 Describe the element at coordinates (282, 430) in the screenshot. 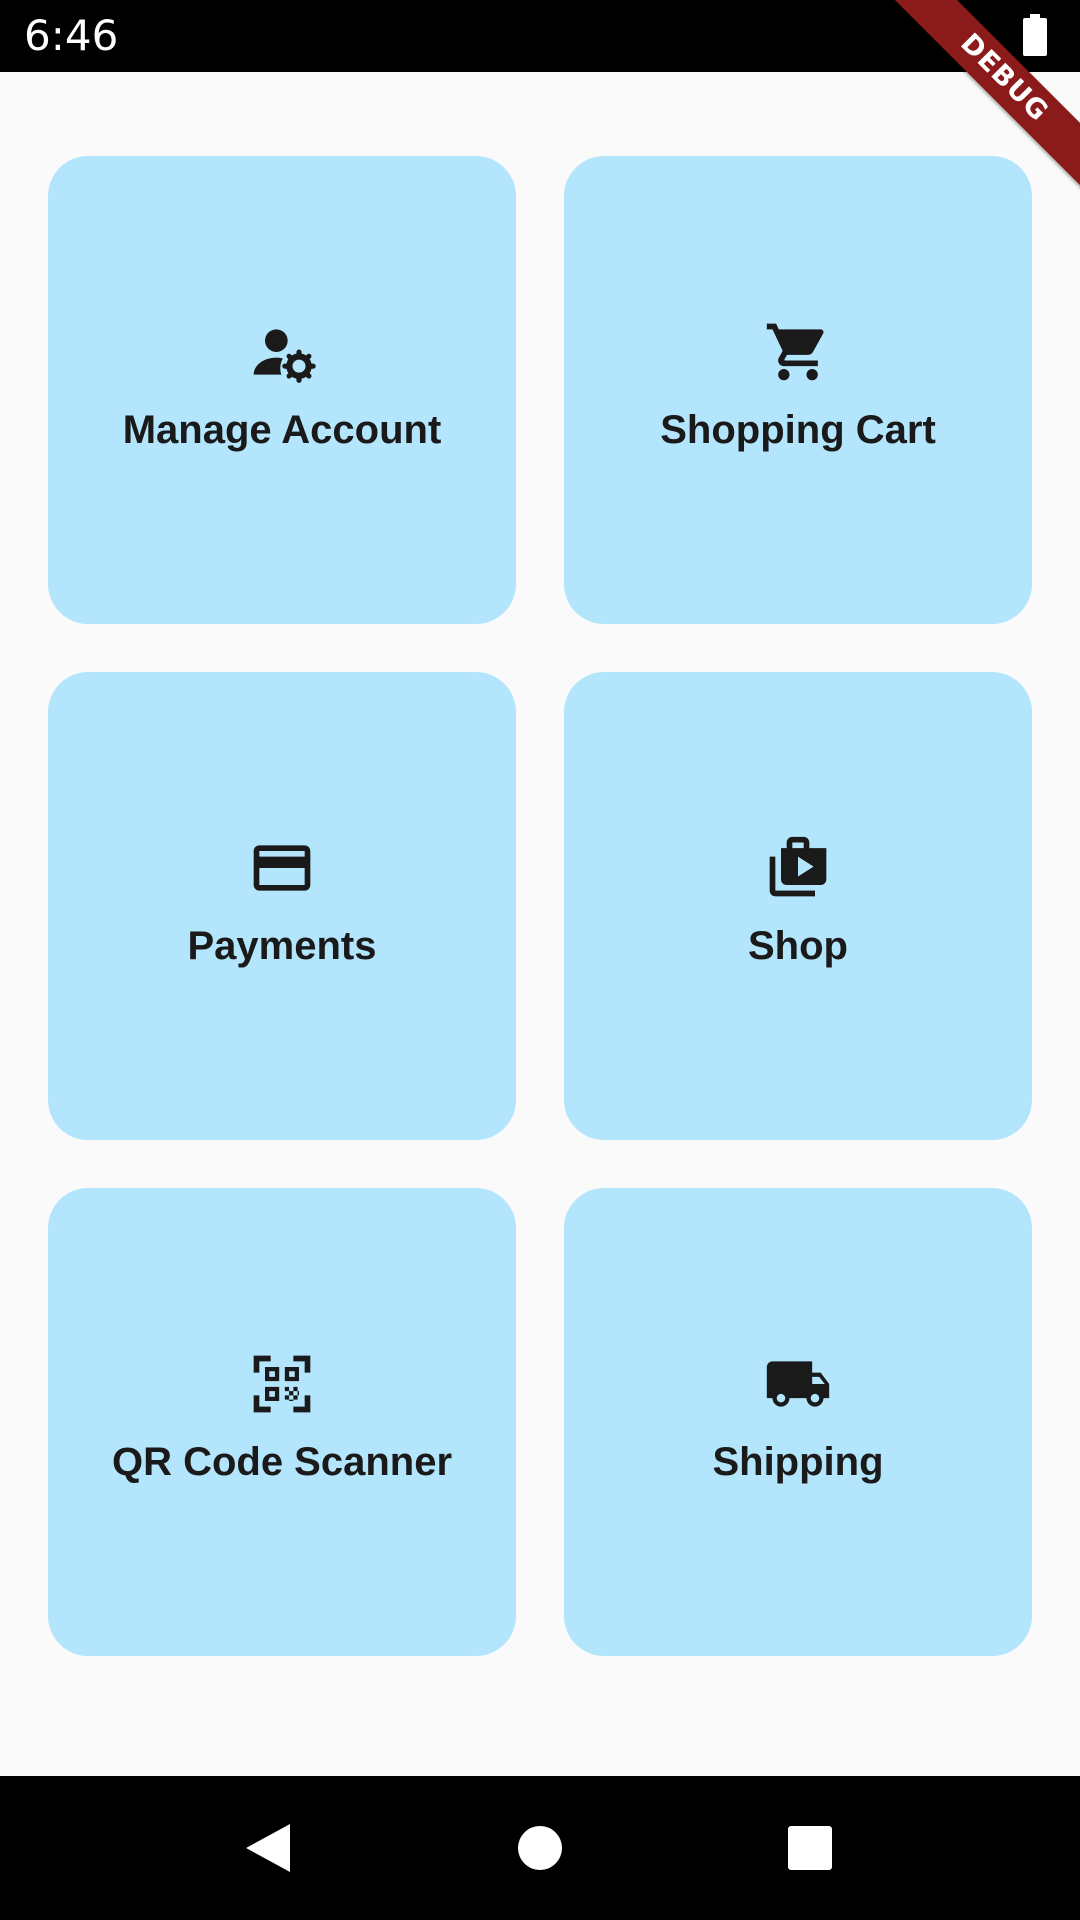

I see `manage-account-label: Manage Account` at that location.